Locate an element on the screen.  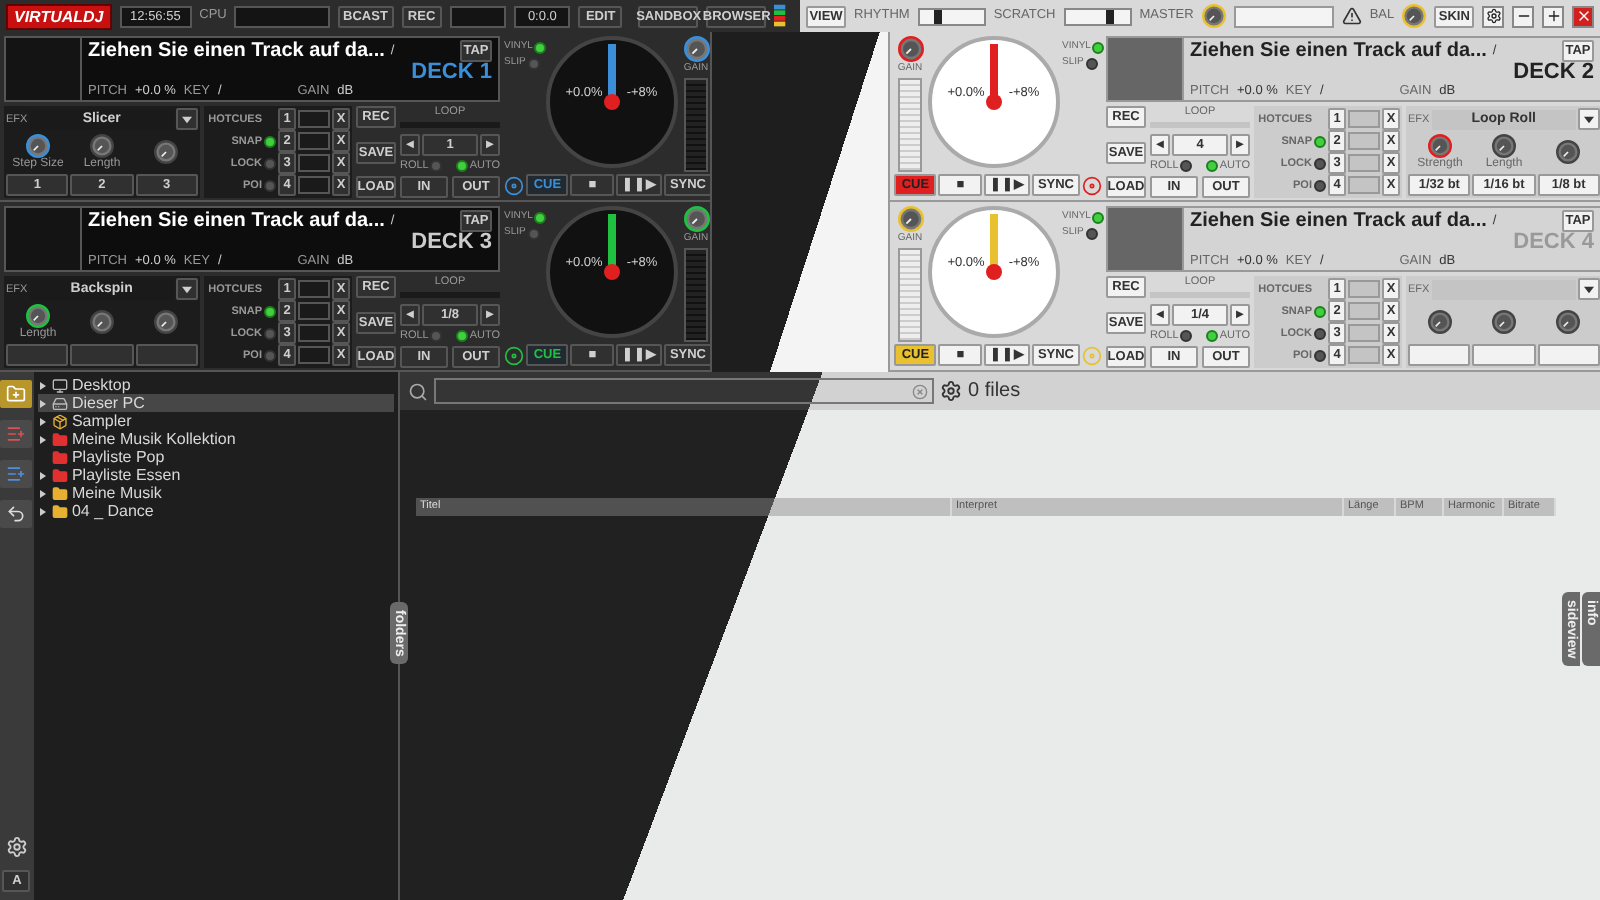
folder-tree-item: Playliste Essen is located at coordinates (215, 475).